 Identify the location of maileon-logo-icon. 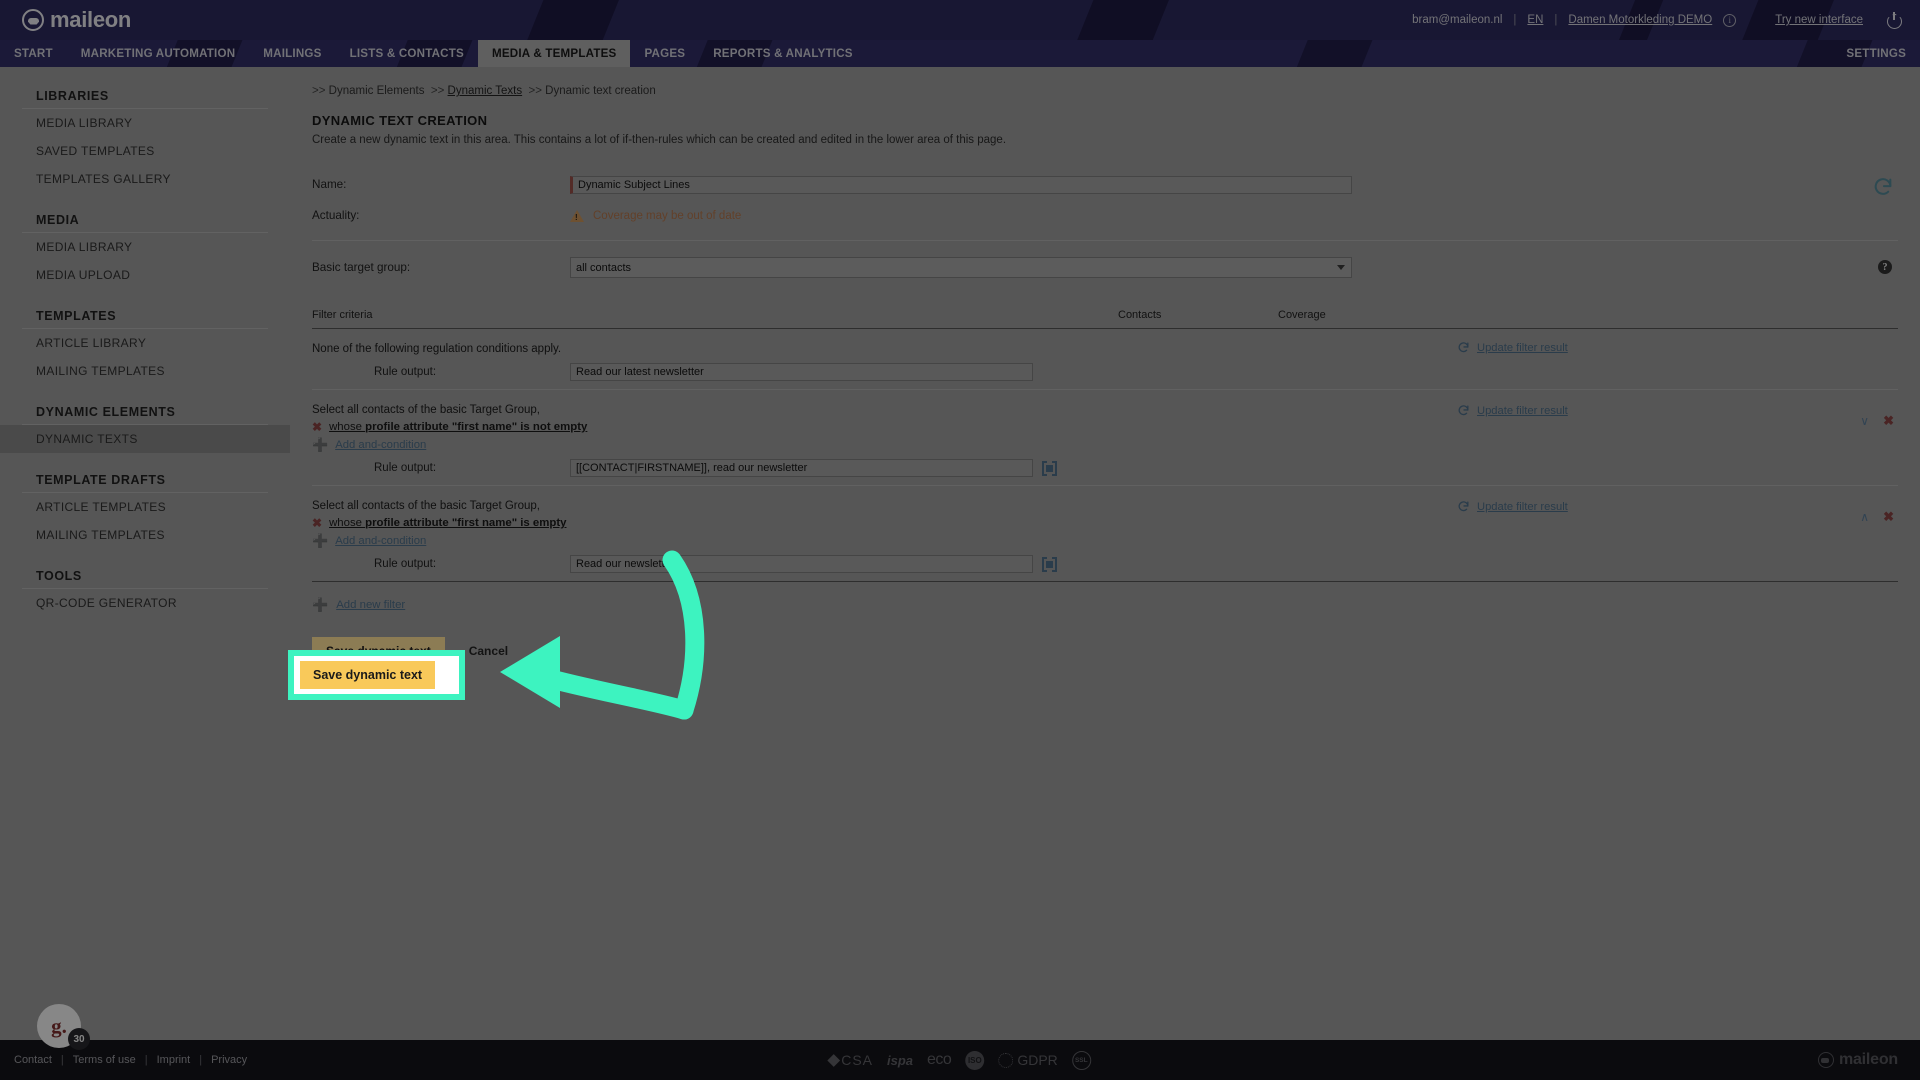
(33, 20).